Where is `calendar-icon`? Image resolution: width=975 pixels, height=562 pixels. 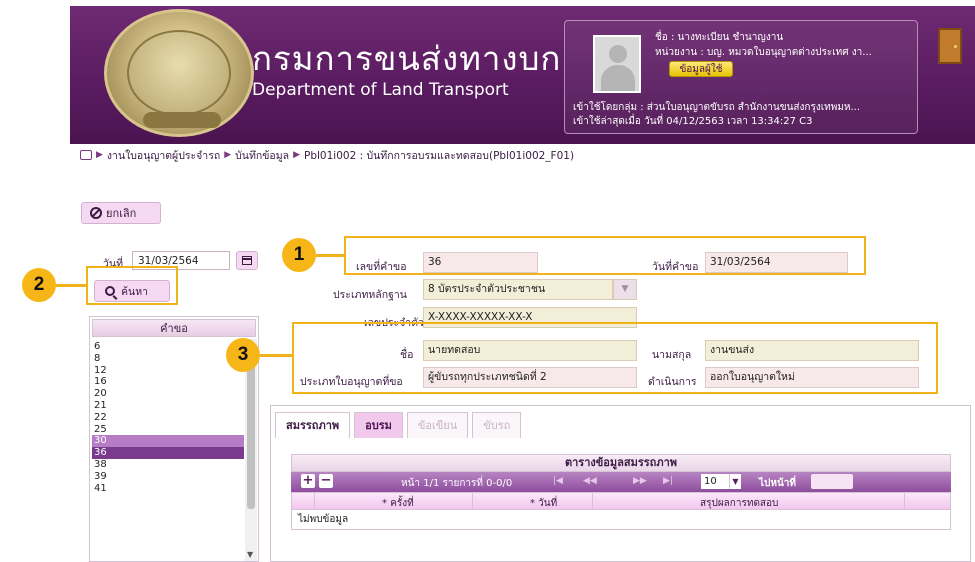 calendar-icon is located at coordinates (247, 260).